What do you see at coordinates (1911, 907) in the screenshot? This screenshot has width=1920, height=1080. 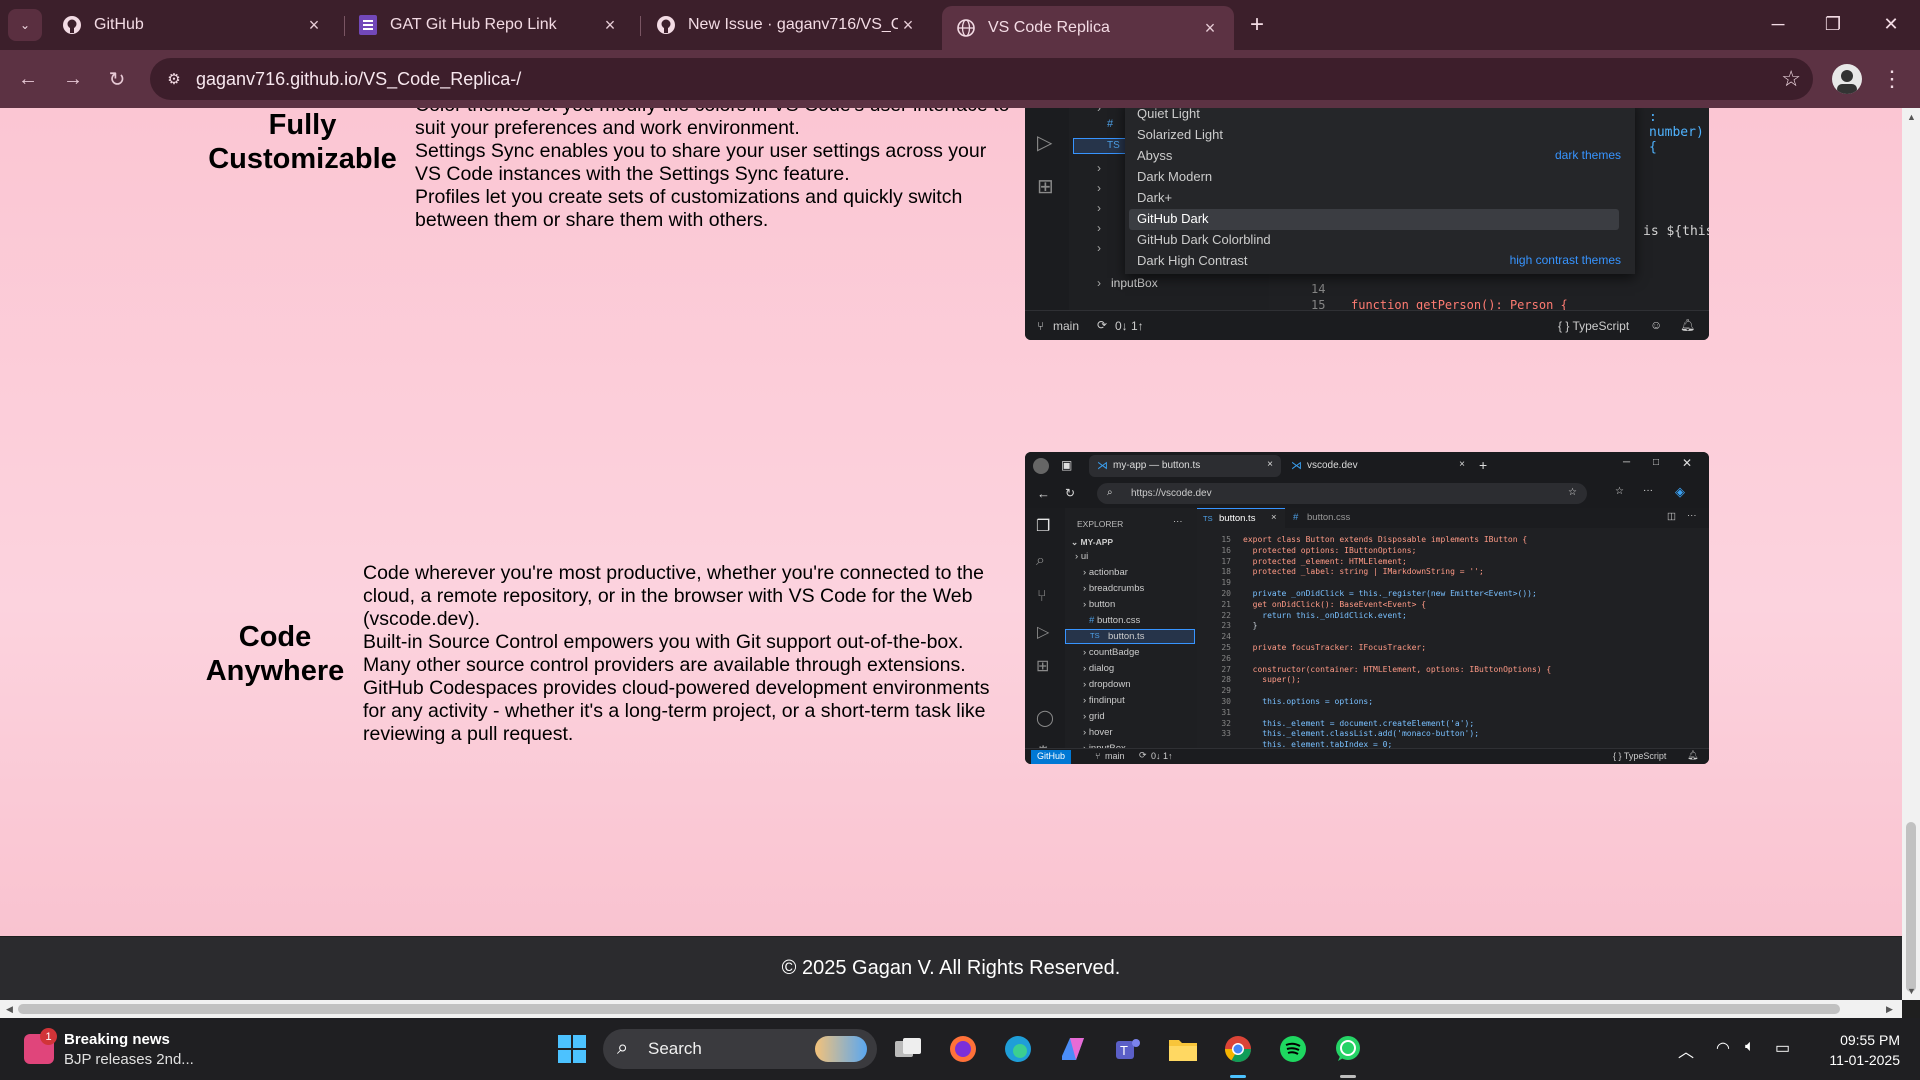 I see `vertical-scroll-thumb` at bounding box center [1911, 907].